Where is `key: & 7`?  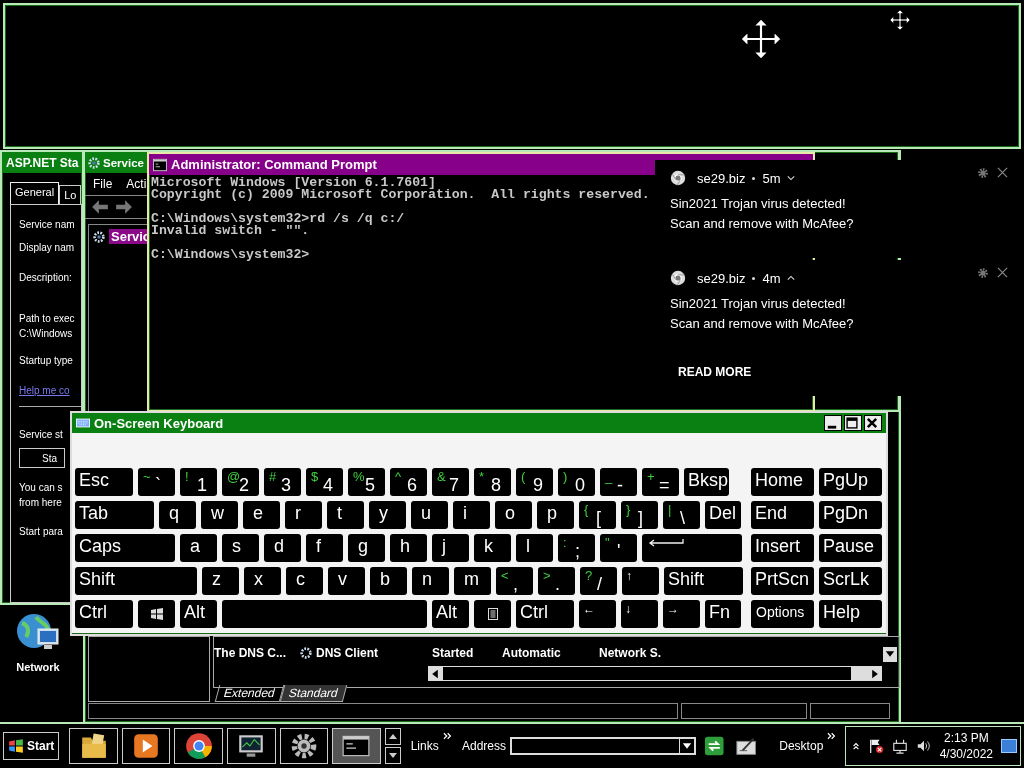 key: & 7 is located at coordinates (450, 482).